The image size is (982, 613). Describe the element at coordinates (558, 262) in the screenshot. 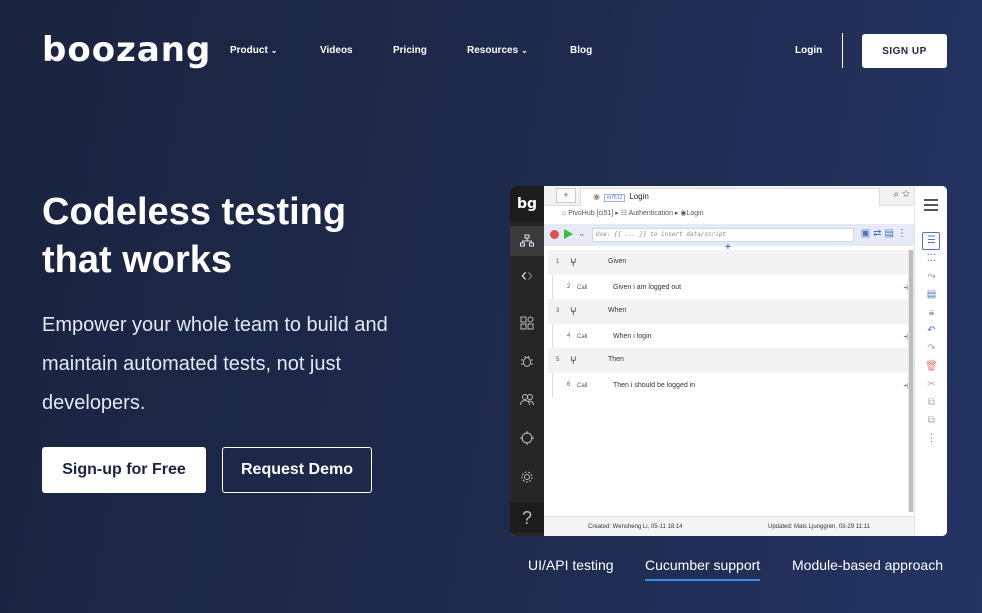

I see `step-number: 1` at that location.